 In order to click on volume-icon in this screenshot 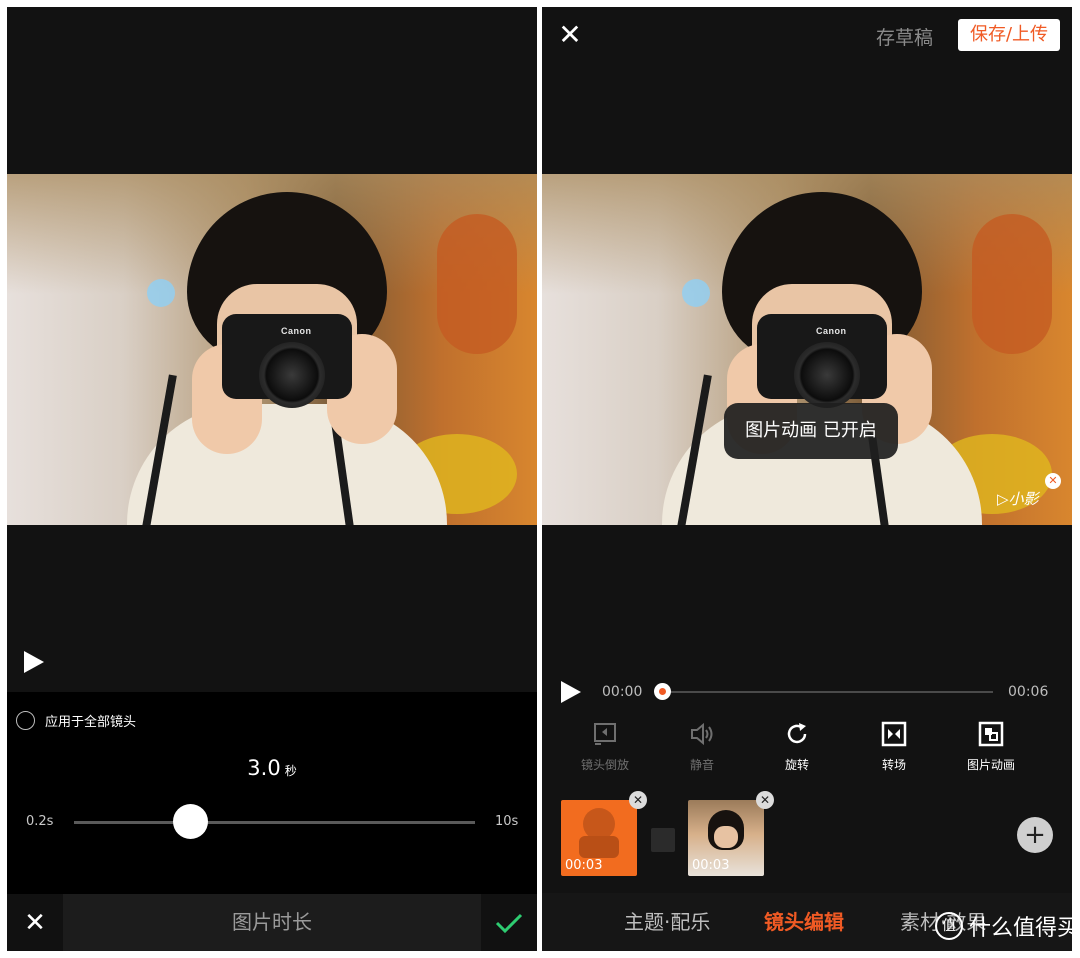, I will do `click(702, 734)`.